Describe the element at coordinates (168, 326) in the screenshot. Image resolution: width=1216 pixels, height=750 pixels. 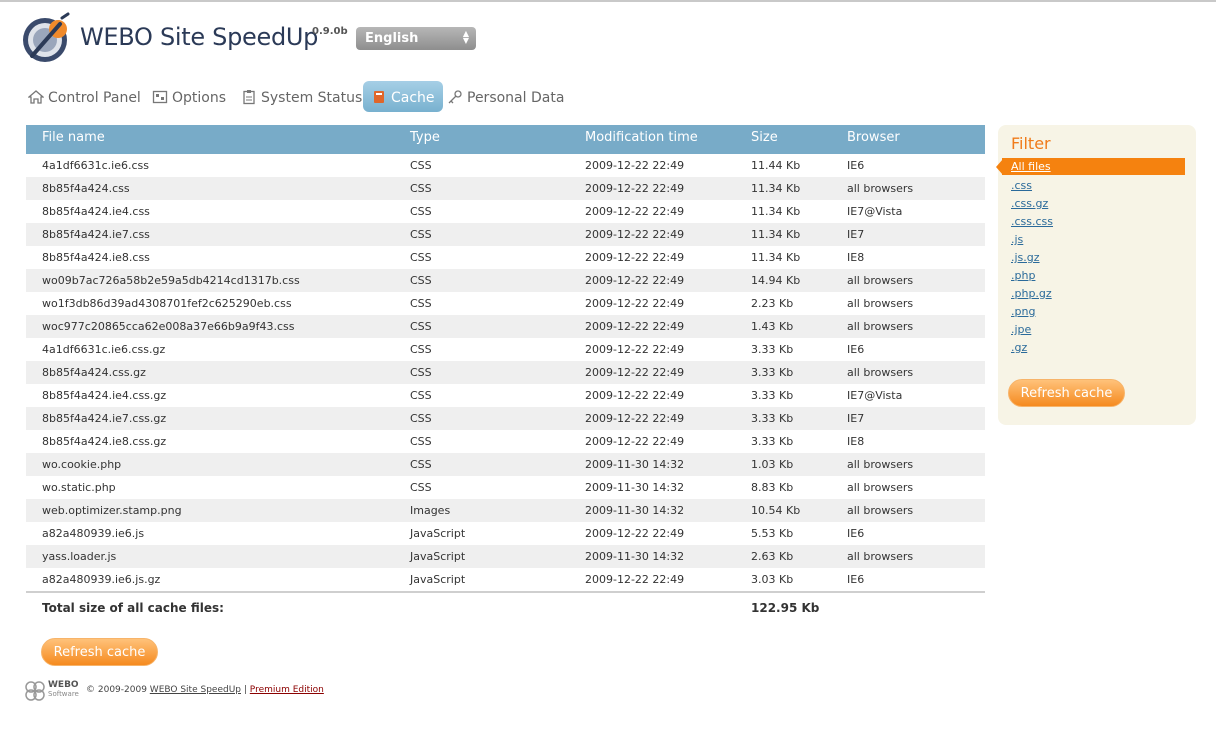
I see `cell-file-name: woc977c20865cca62e008a37e66b9a9f43.css` at that location.